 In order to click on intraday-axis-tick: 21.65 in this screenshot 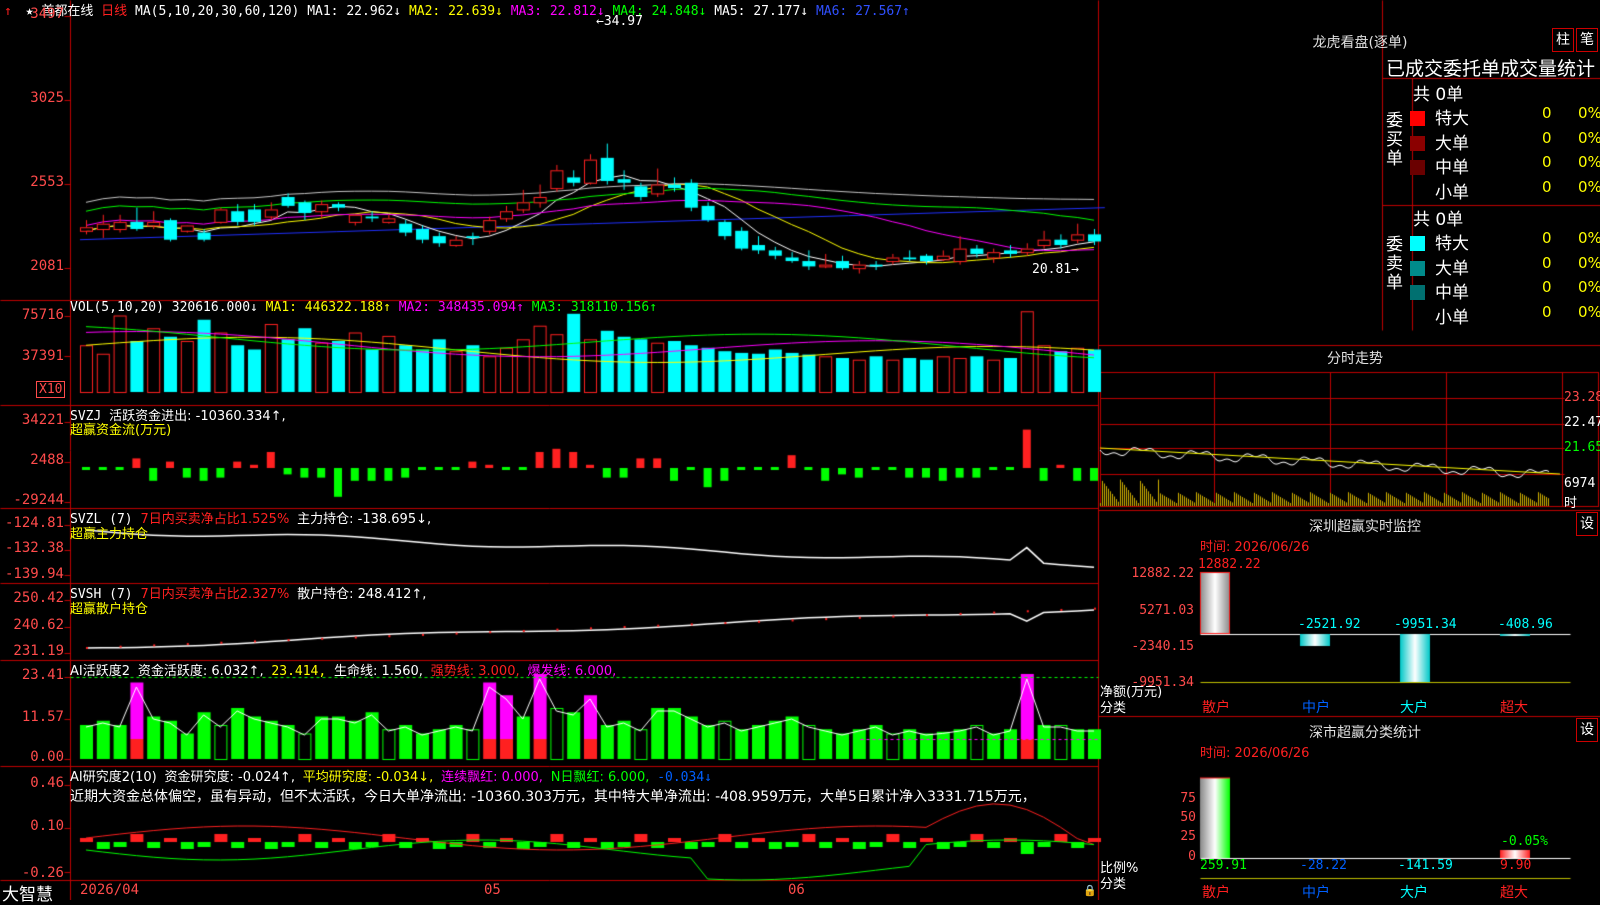, I will do `click(1582, 447)`.